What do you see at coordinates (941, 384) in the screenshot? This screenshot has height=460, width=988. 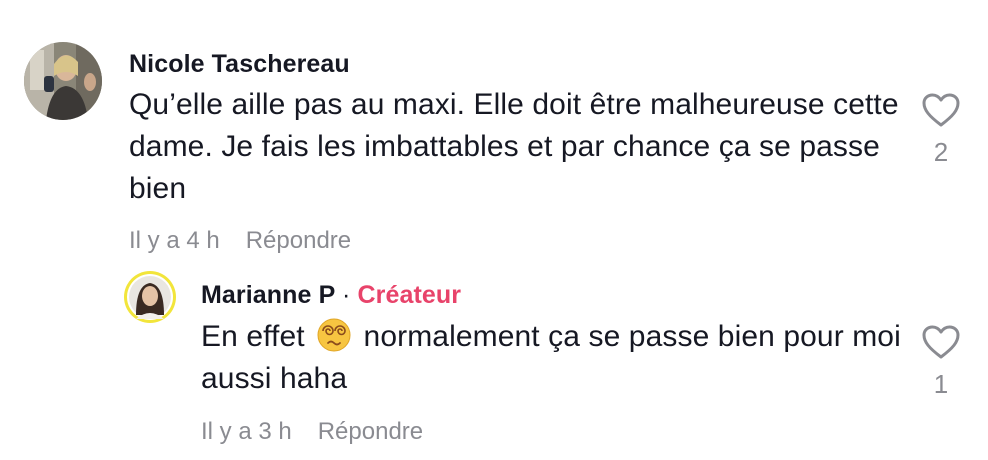 I see `like-count: 1` at bounding box center [941, 384].